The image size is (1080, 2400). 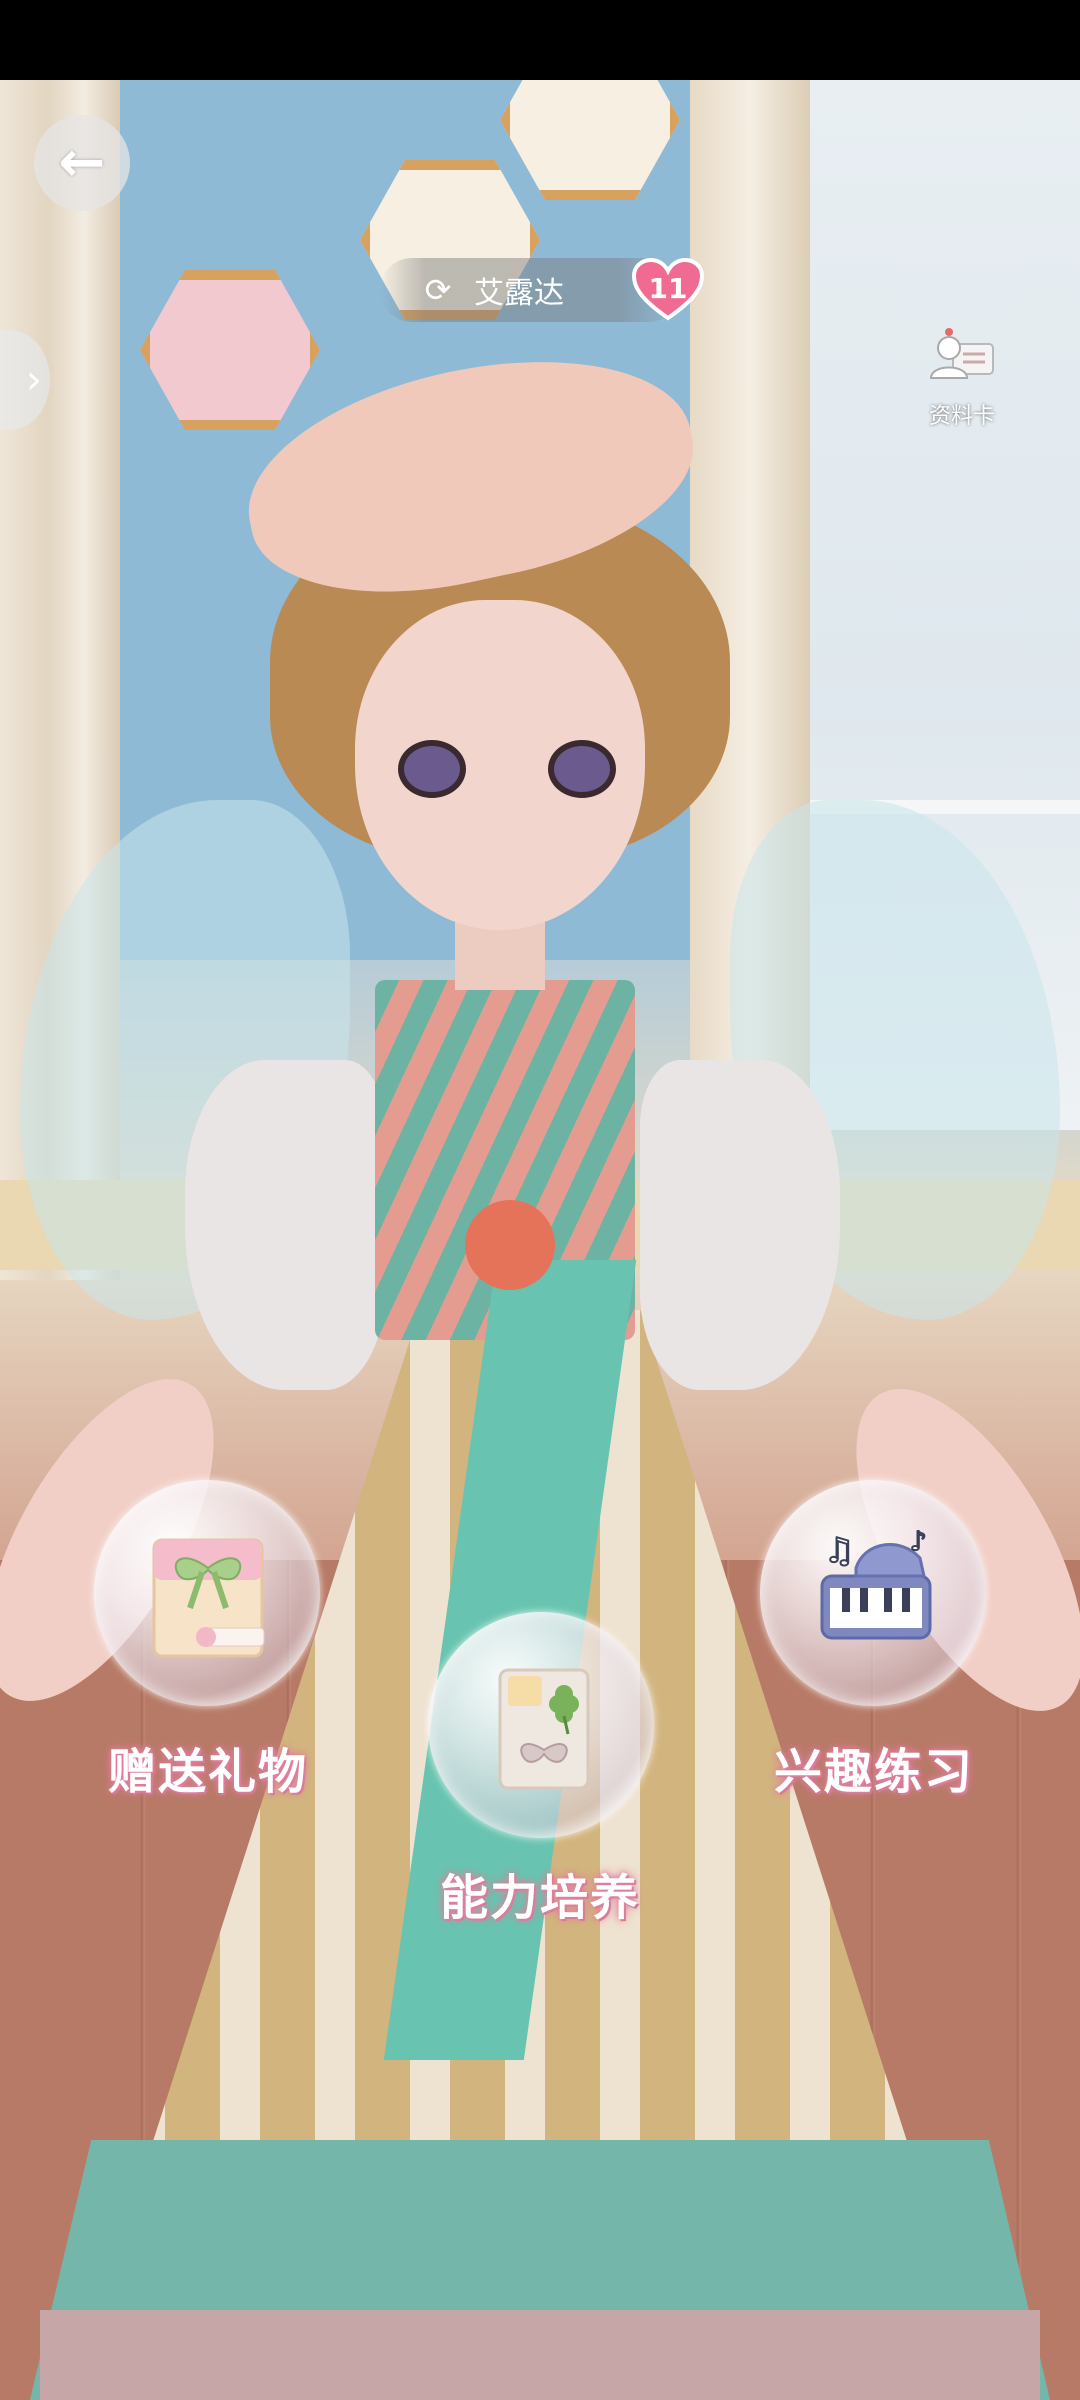 I want to click on ability-training-button, so click(x=541, y=1725).